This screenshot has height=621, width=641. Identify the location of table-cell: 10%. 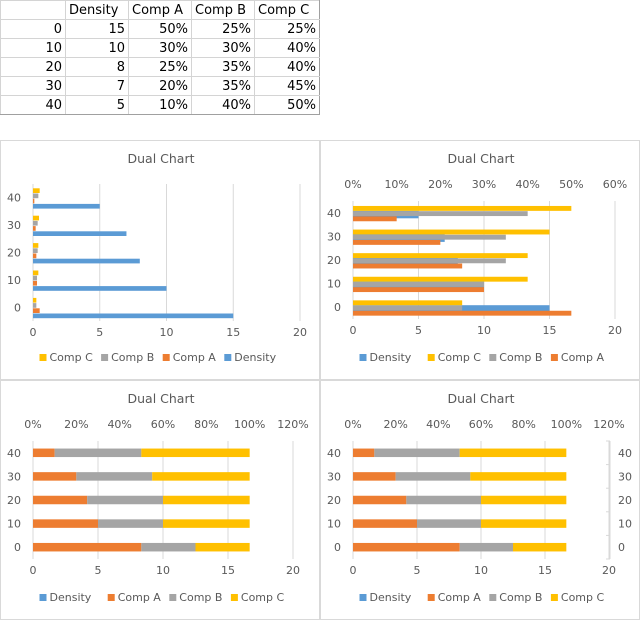
(160, 105).